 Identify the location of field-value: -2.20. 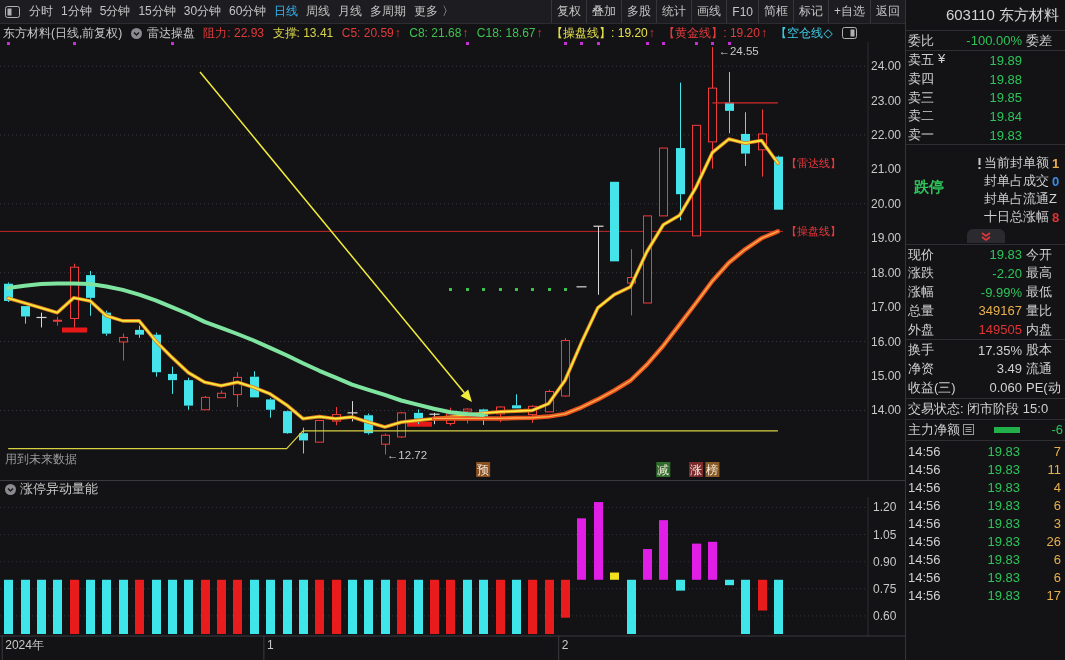
(1006, 273).